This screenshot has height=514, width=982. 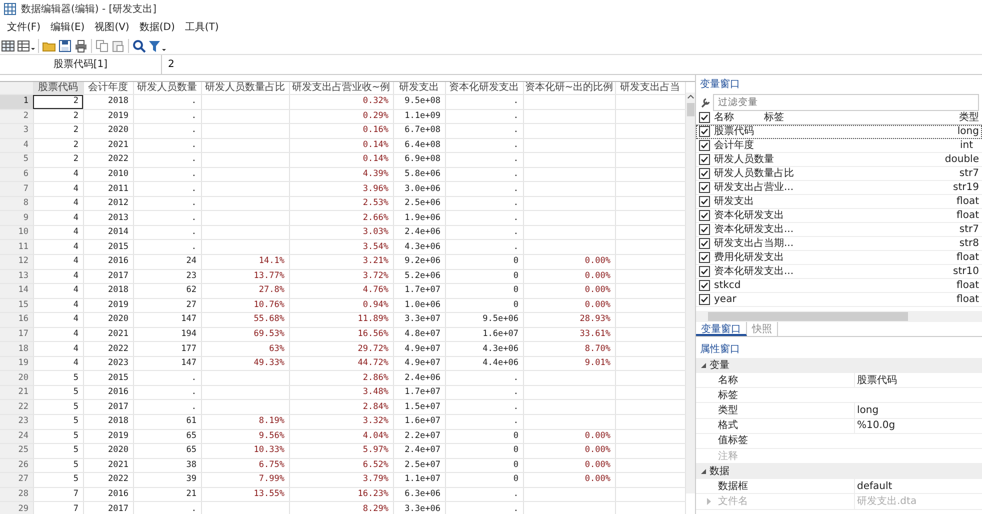 What do you see at coordinates (68, 27) in the screenshot?
I see `menu-item: 编辑(E)` at bounding box center [68, 27].